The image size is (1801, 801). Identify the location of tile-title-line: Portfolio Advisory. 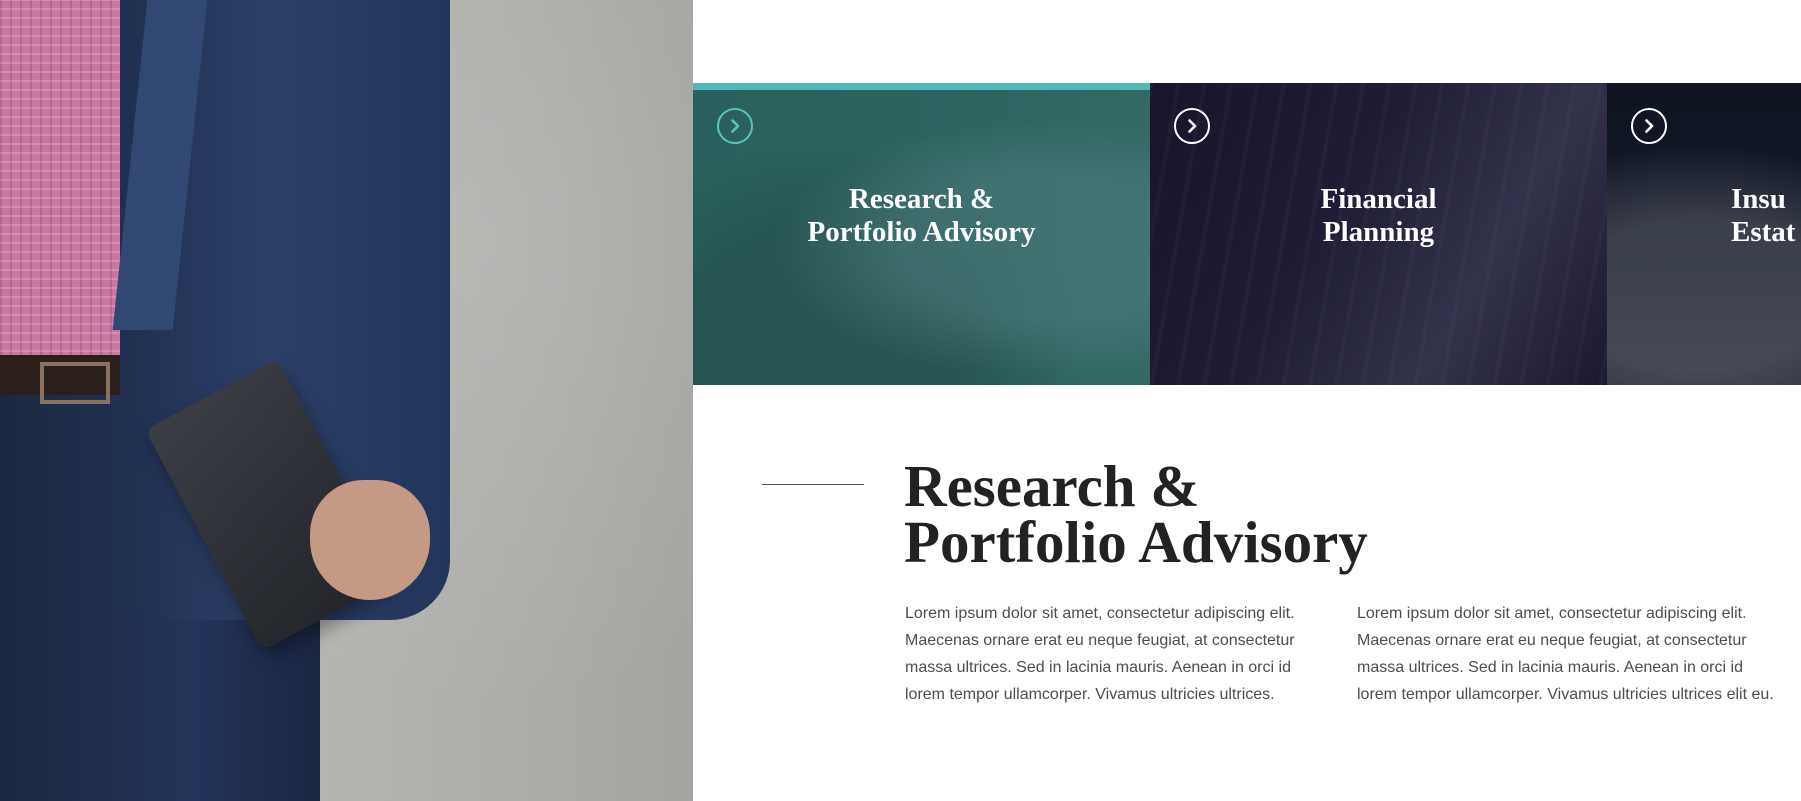
(921, 232).